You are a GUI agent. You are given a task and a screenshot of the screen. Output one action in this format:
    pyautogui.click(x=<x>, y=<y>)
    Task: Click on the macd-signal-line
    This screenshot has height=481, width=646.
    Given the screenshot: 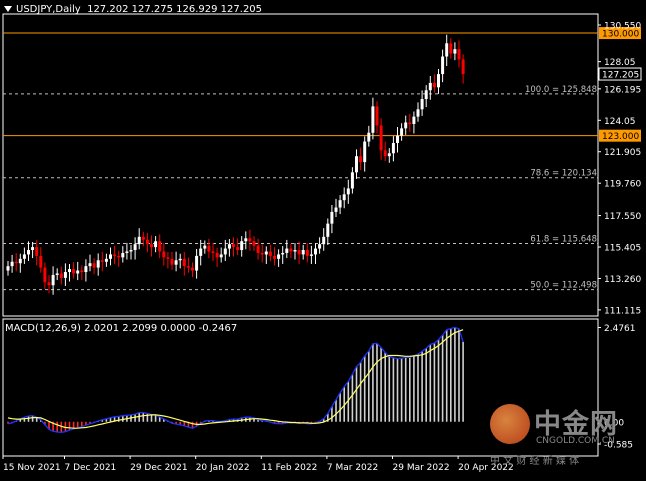 What is the action you would take?
    pyautogui.click(x=235, y=379)
    